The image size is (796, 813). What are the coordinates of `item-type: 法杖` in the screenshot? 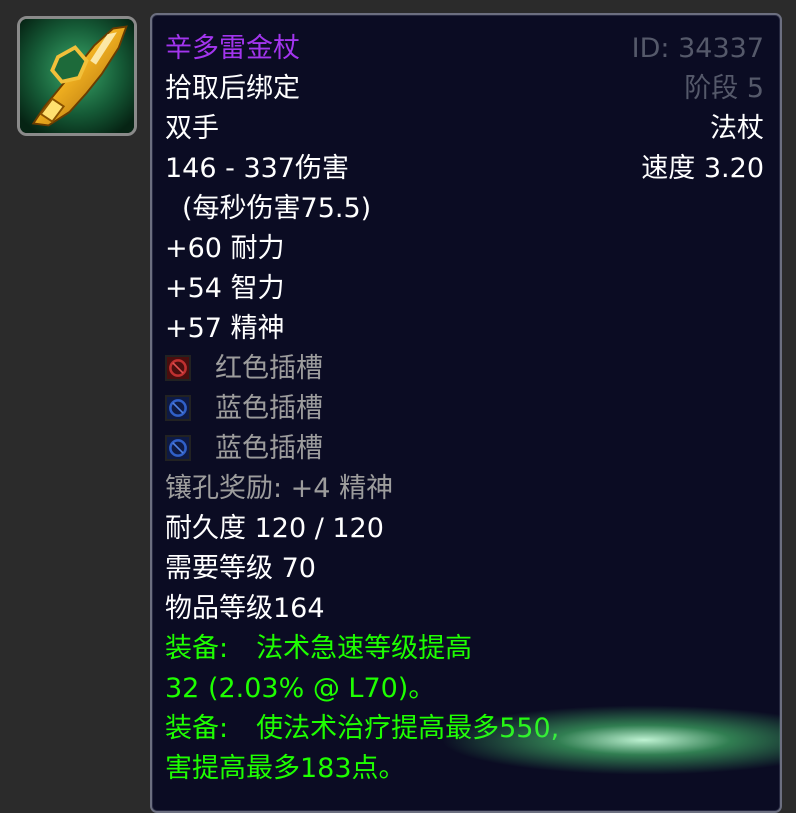 It's located at (737, 128).